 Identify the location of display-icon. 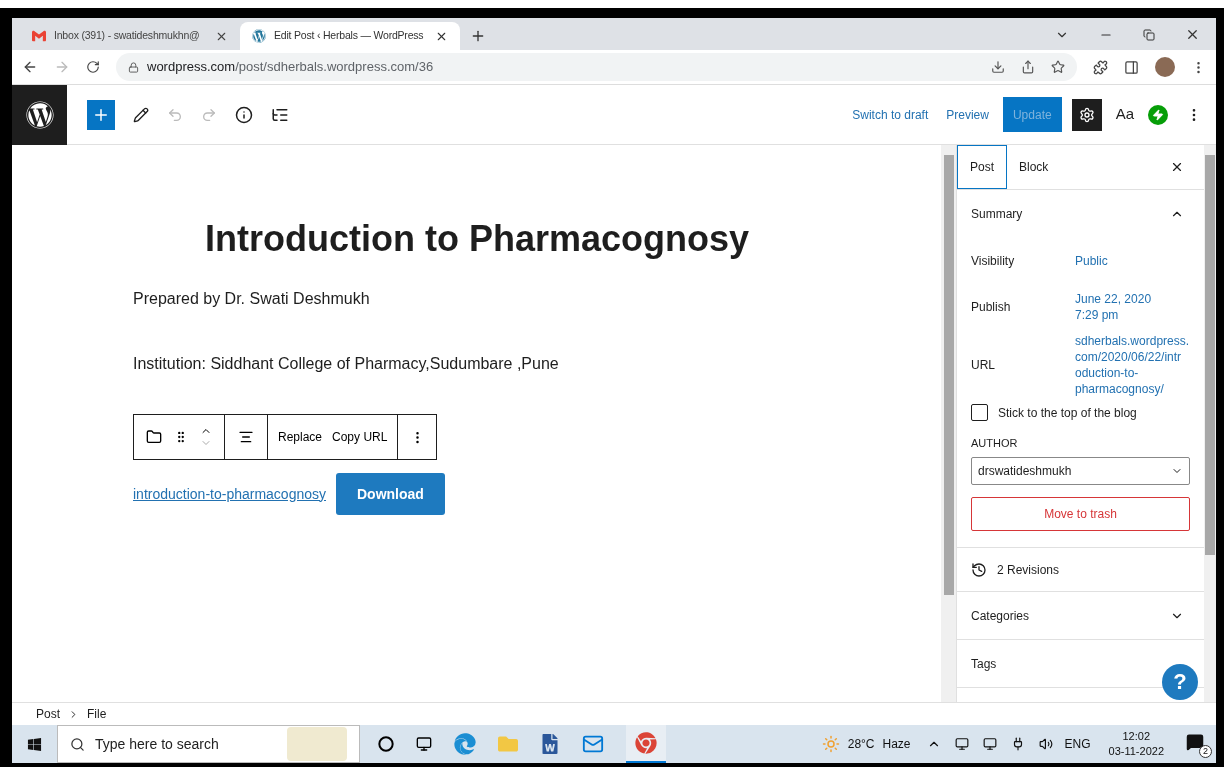
(989, 744).